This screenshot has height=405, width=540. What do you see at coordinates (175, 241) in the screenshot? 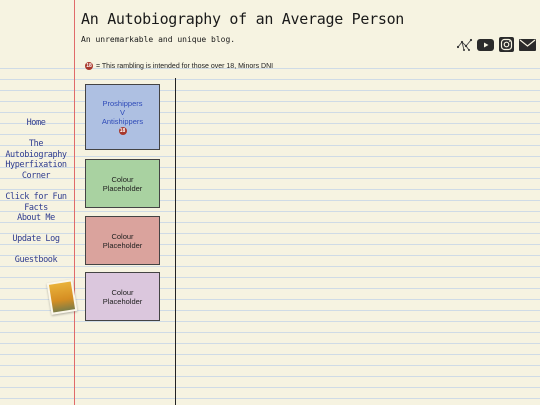
I see `column-divider` at bounding box center [175, 241].